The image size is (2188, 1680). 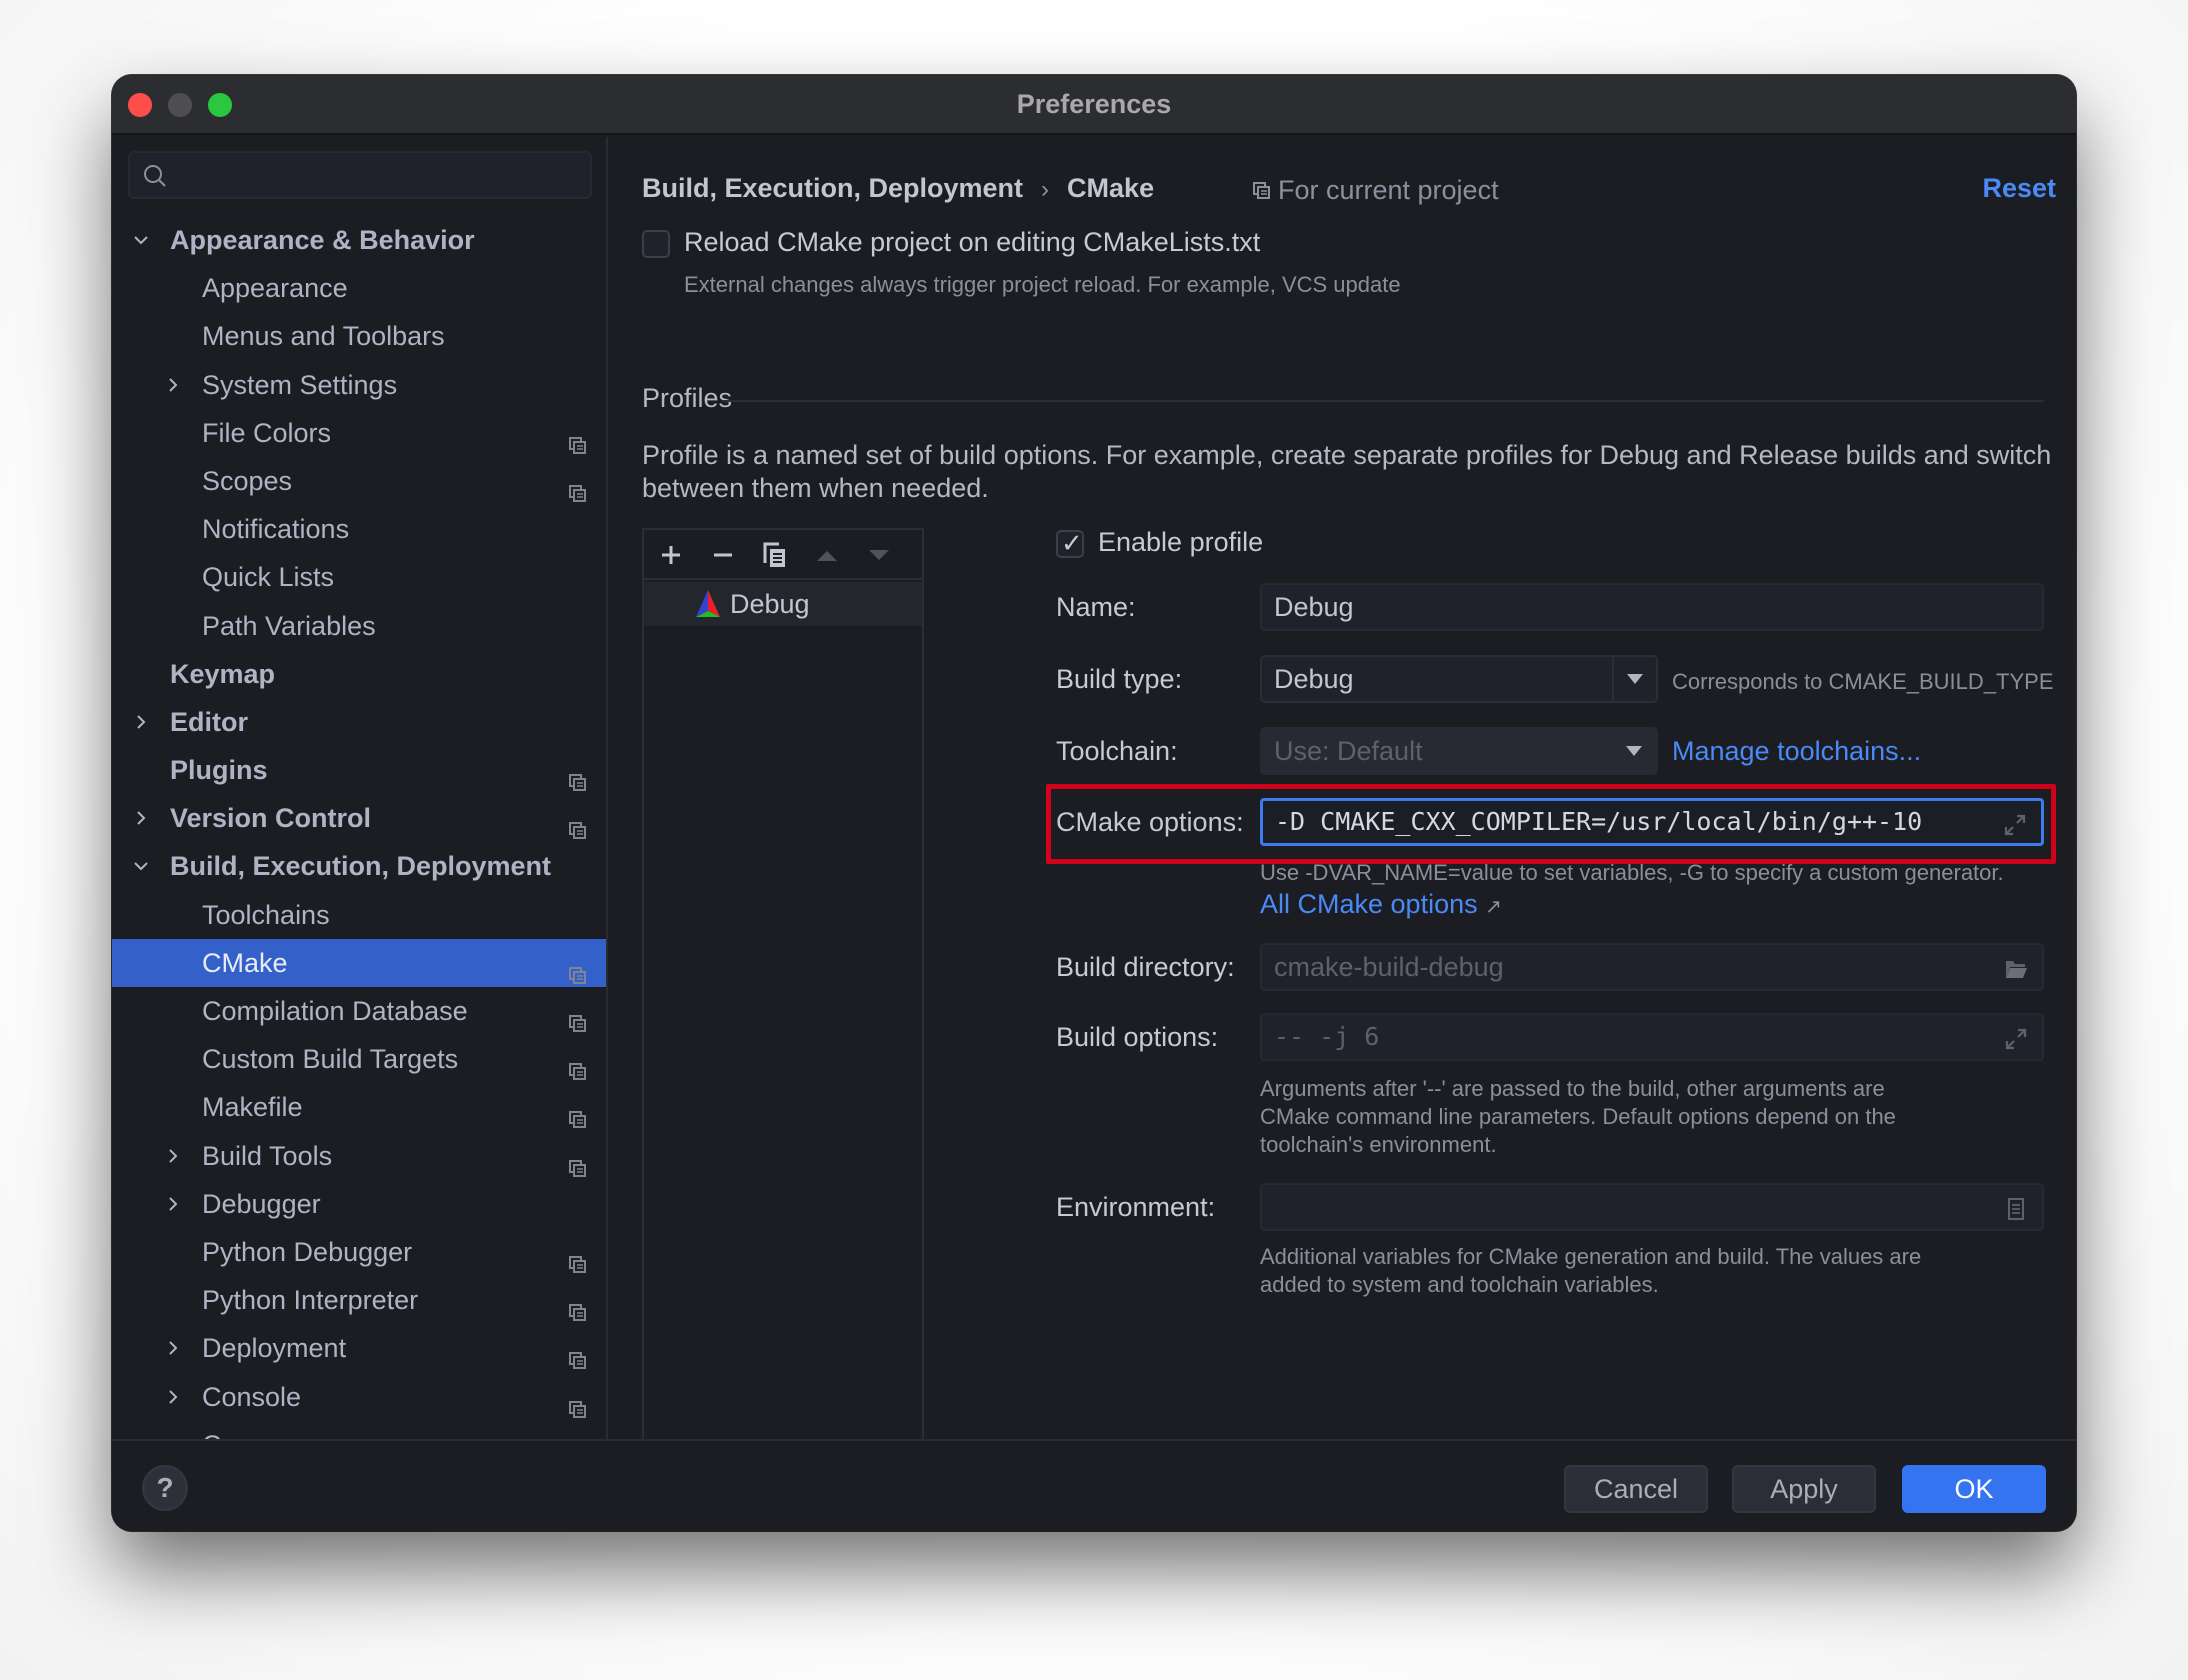 What do you see at coordinates (687, 398) in the screenshot?
I see `profiles-section-title: Profiles` at bounding box center [687, 398].